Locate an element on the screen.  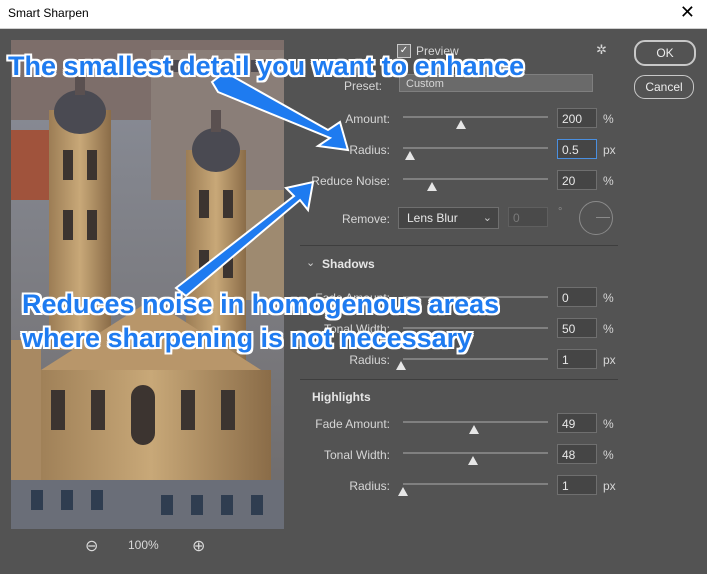
highlights-radius-slider-thumb is located at coordinates (403, 491).